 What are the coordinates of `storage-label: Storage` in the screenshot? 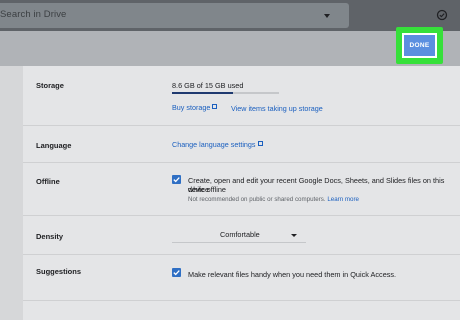 It's located at (50, 85).